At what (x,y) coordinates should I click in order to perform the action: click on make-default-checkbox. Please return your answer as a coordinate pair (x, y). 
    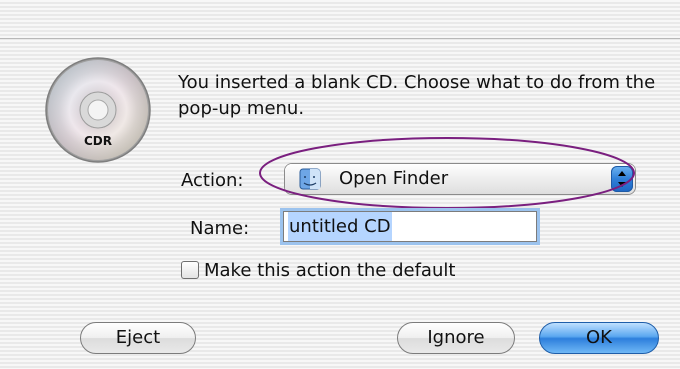
    Looking at the image, I should click on (190, 270).